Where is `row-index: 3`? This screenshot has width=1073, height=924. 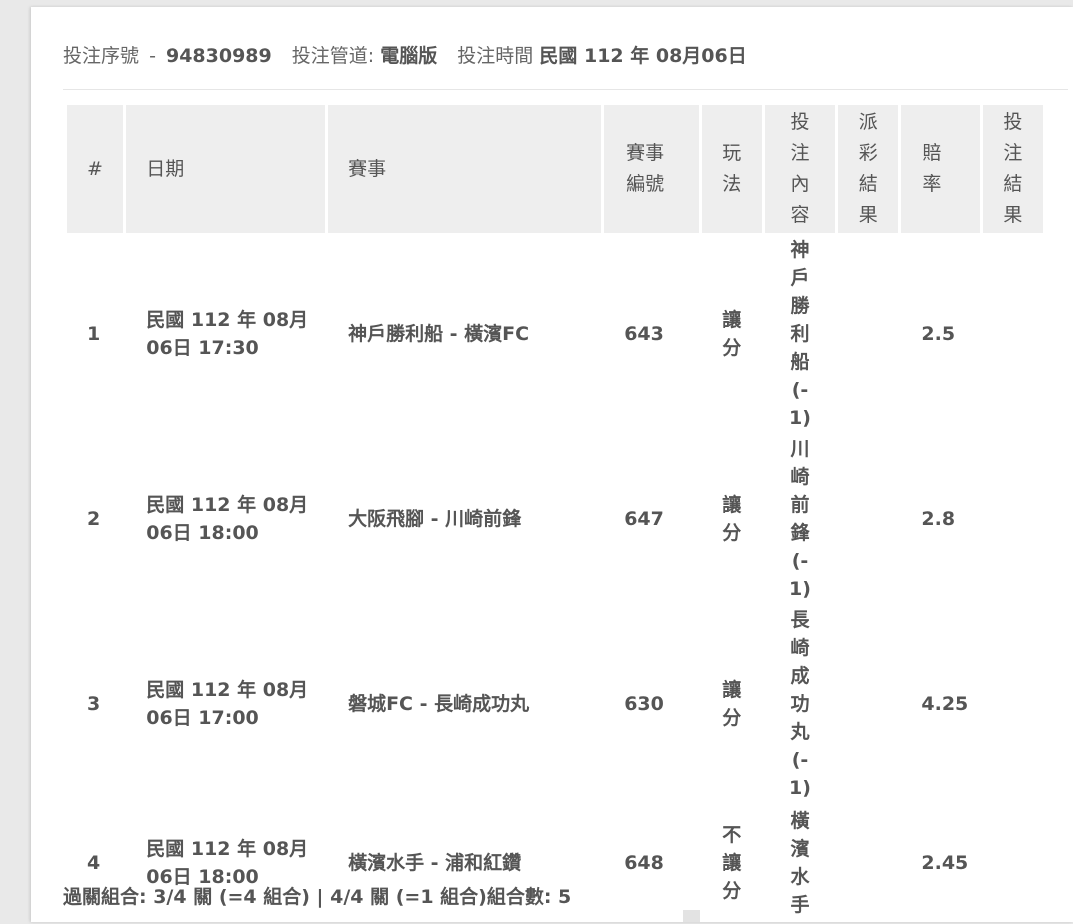 row-index: 3 is located at coordinates (94, 704).